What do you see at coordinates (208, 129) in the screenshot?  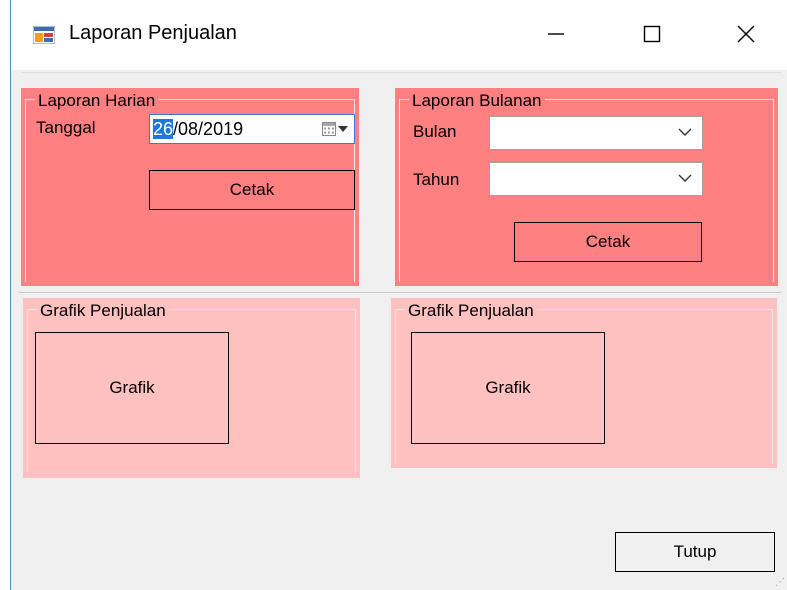 I see `date-month-year: /08/2019` at bounding box center [208, 129].